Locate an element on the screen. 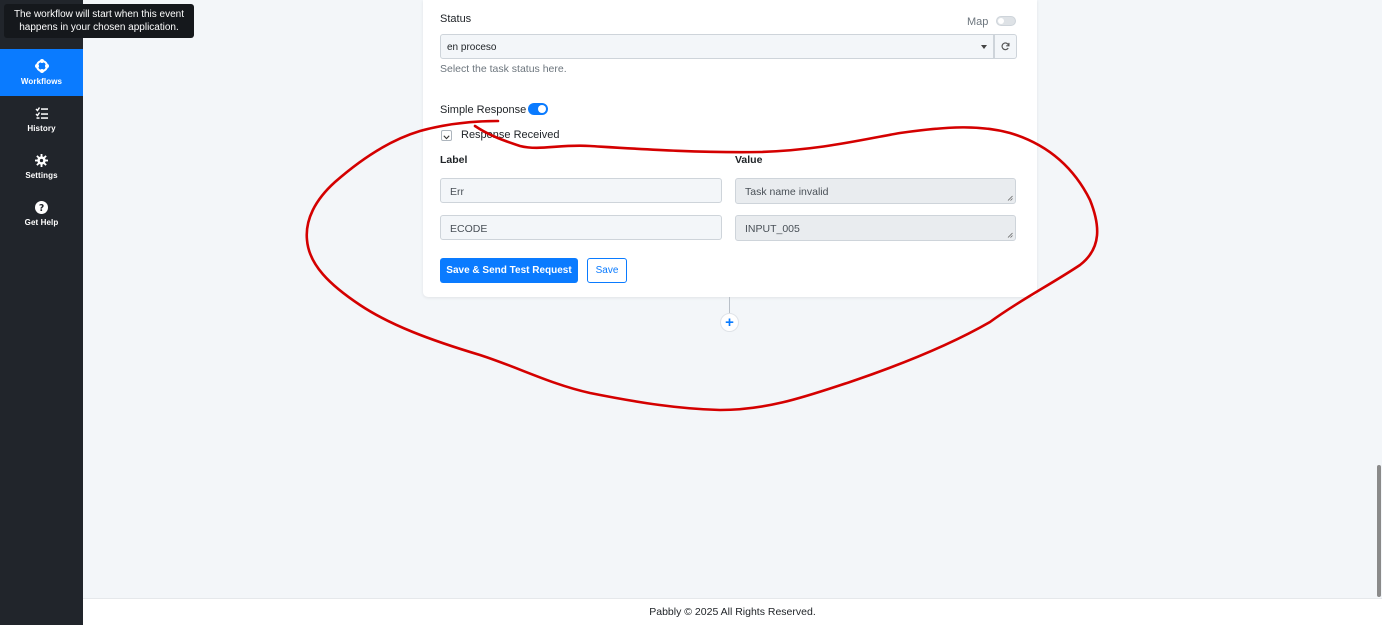 The width and height of the screenshot is (1382, 625). sidebar-item-history: History is located at coordinates (41, 119).